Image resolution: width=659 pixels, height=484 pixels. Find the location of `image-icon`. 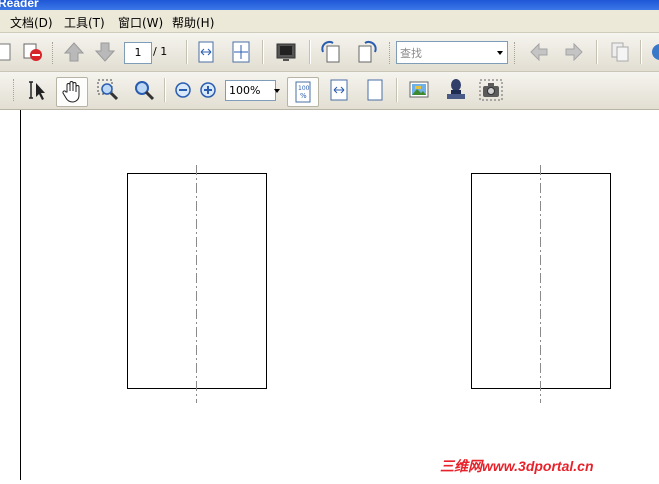

image-icon is located at coordinates (420, 90).